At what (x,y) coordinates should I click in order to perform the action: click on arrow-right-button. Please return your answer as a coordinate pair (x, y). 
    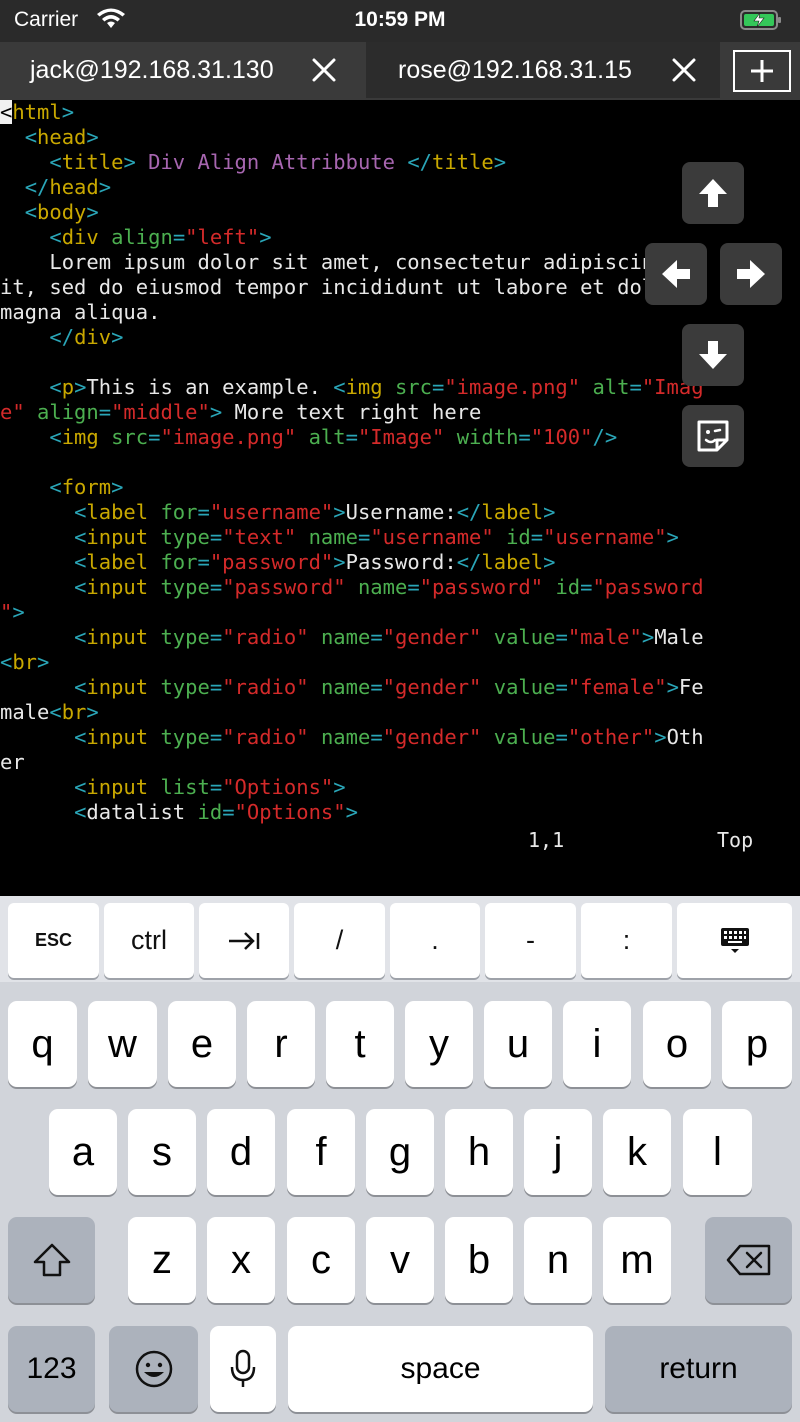
    Looking at the image, I should click on (751, 274).